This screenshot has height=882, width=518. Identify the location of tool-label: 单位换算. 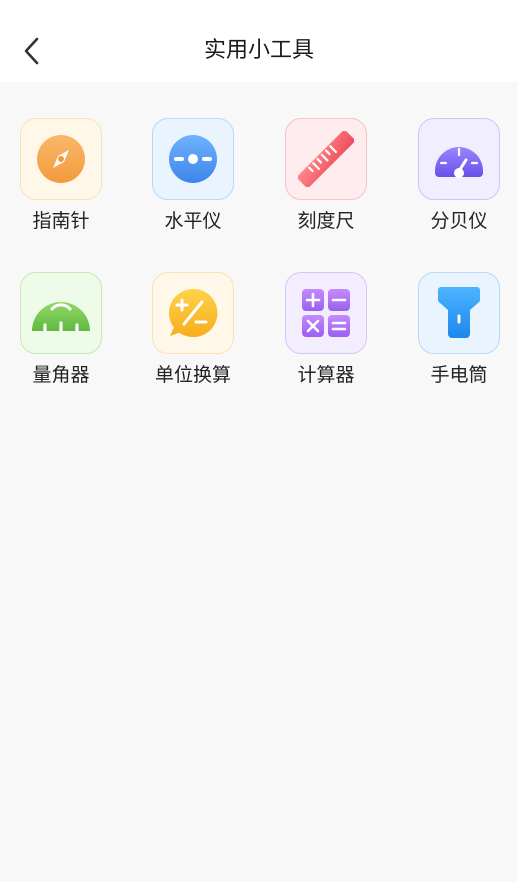
(192, 375).